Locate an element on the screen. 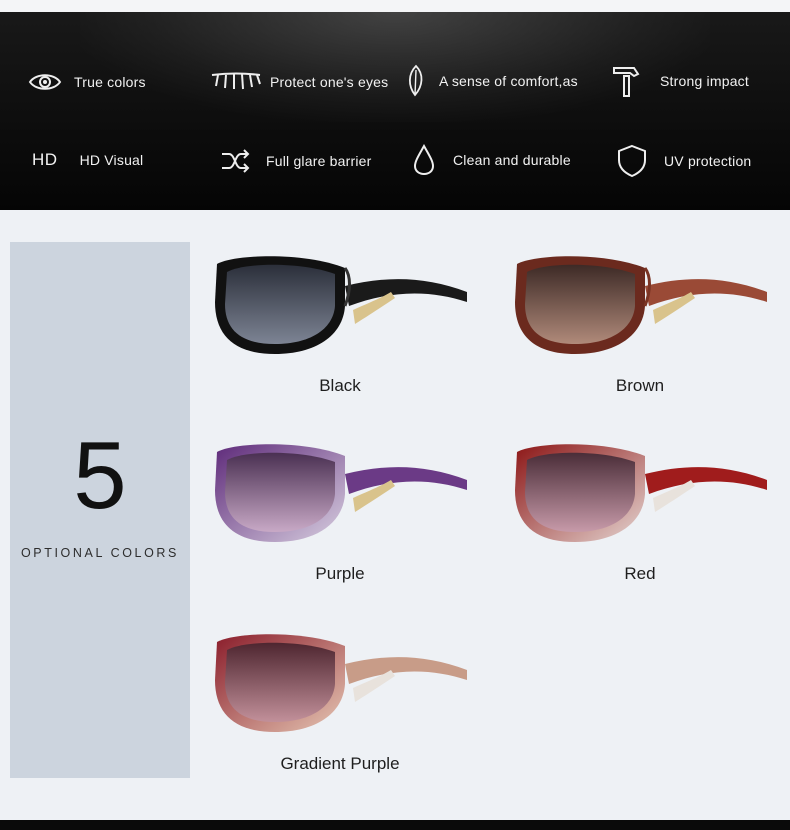  feature-uv: UV protection is located at coordinates (683, 161).